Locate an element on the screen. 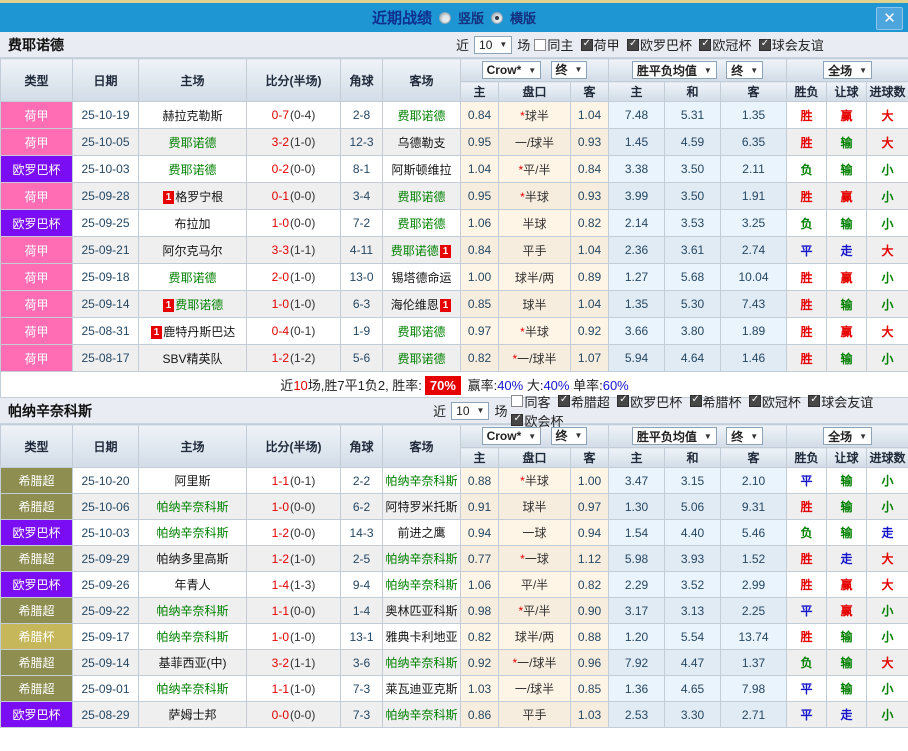 The image size is (908, 751). league-filter: 同客 is located at coordinates (529, 401).